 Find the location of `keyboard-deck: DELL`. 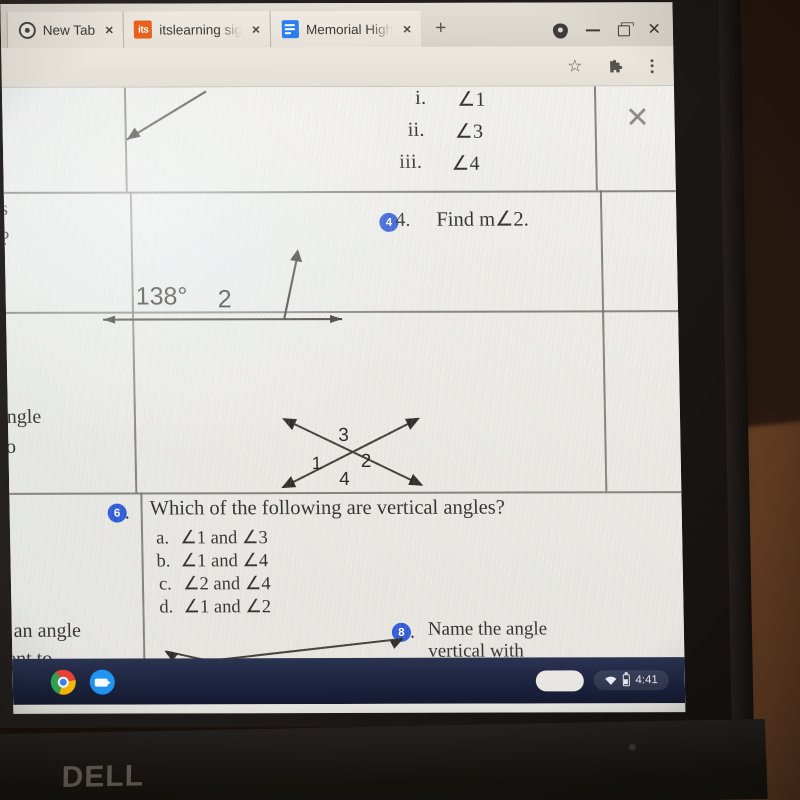

keyboard-deck: DELL is located at coordinates (384, 759).